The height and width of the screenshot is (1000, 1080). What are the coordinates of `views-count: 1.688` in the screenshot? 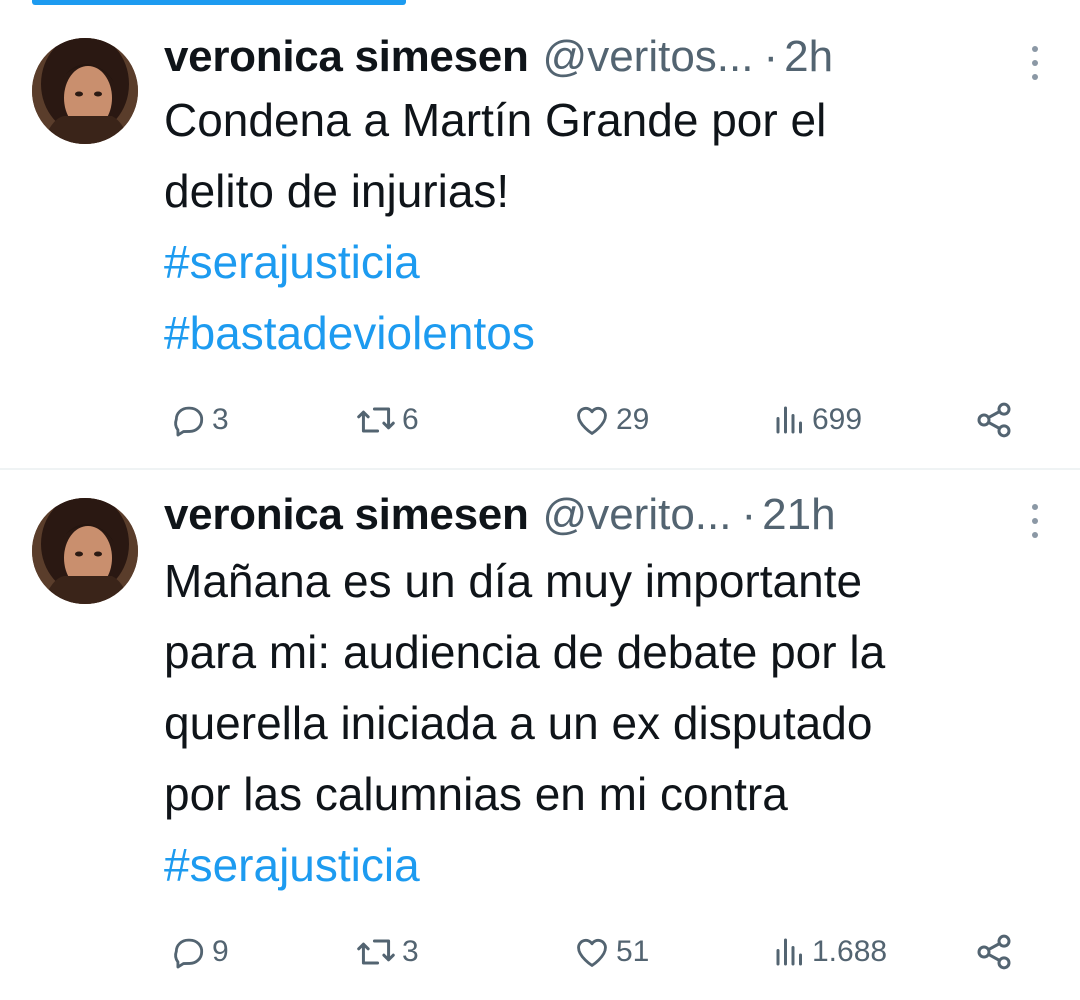 It's located at (850, 951).